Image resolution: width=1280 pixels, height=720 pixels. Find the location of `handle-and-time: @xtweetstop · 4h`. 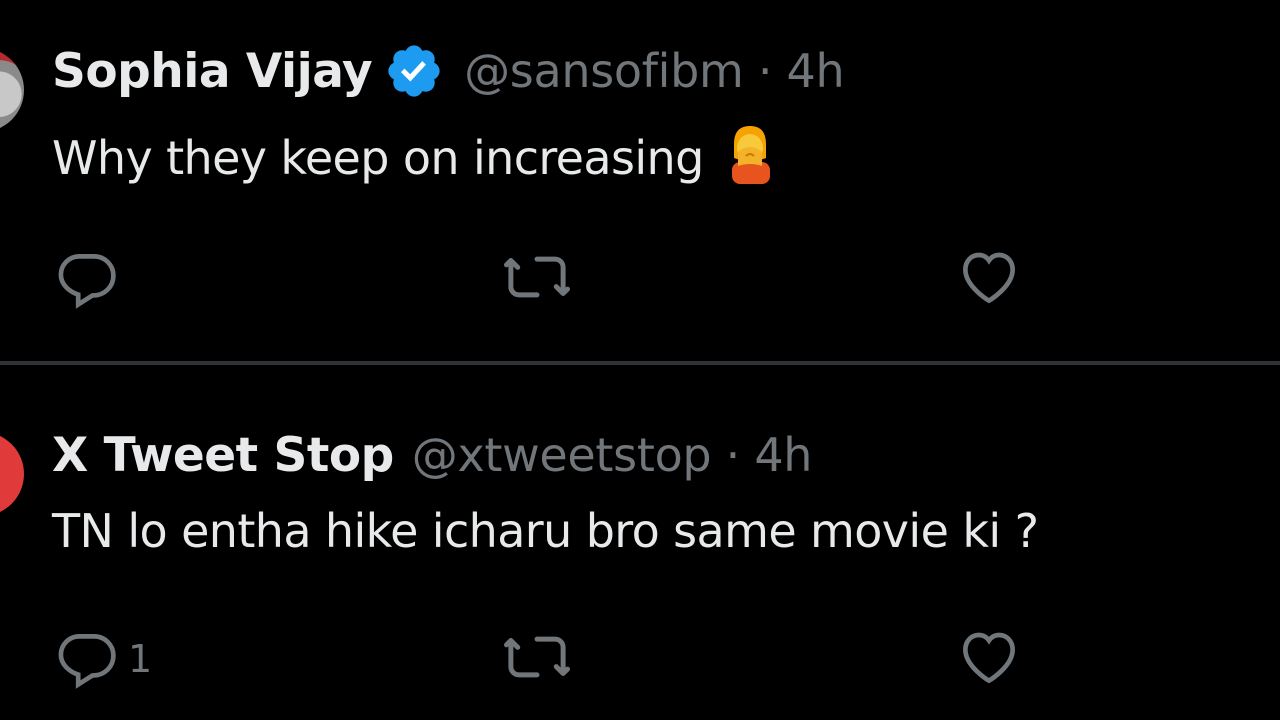

handle-and-time: @xtweetstop · 4h is located at coordinates (612, 455).